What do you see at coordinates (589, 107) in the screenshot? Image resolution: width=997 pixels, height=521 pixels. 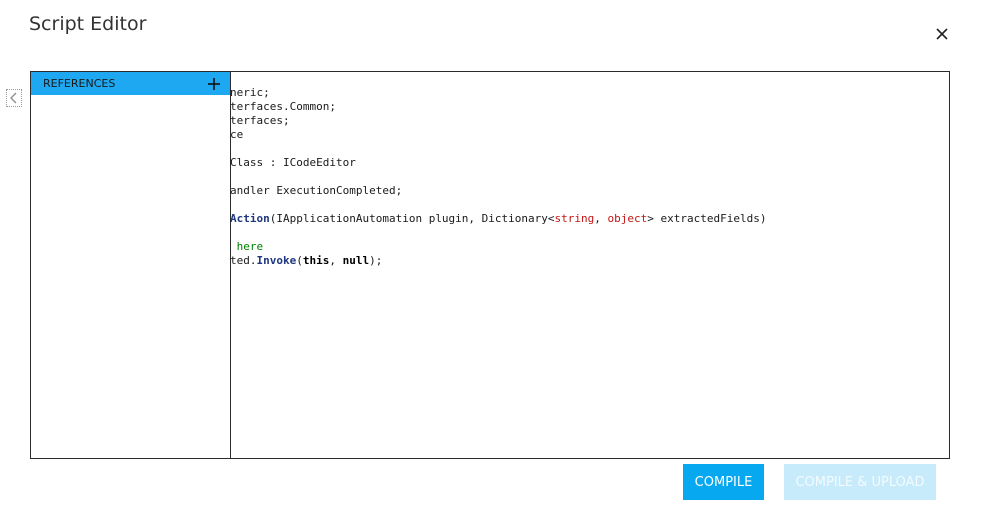 I see `code-line: terfaces.Common;` at bounding box center [589, 107].